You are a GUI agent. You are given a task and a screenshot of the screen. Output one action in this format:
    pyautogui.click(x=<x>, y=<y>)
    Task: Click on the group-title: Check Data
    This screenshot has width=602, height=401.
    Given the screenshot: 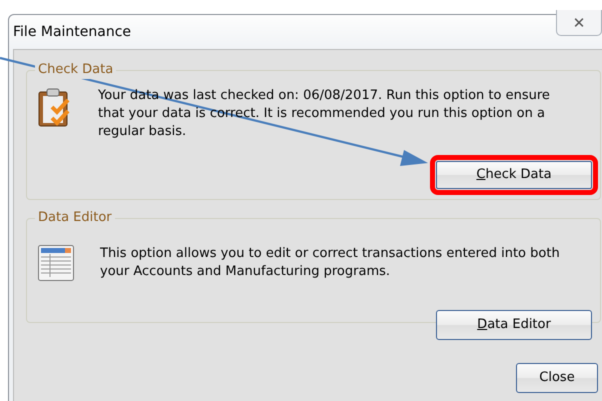 What is the action you would take?
    pyautogui.click(x=75, y=70)
    